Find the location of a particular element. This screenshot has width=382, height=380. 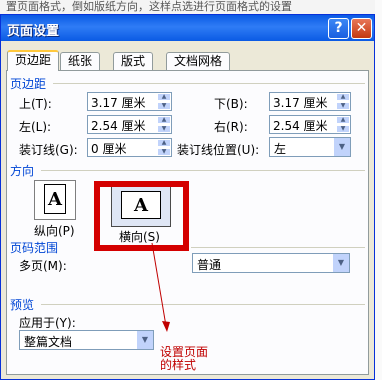

tab-paper: 纸张 is located at coordinates (80, 61).